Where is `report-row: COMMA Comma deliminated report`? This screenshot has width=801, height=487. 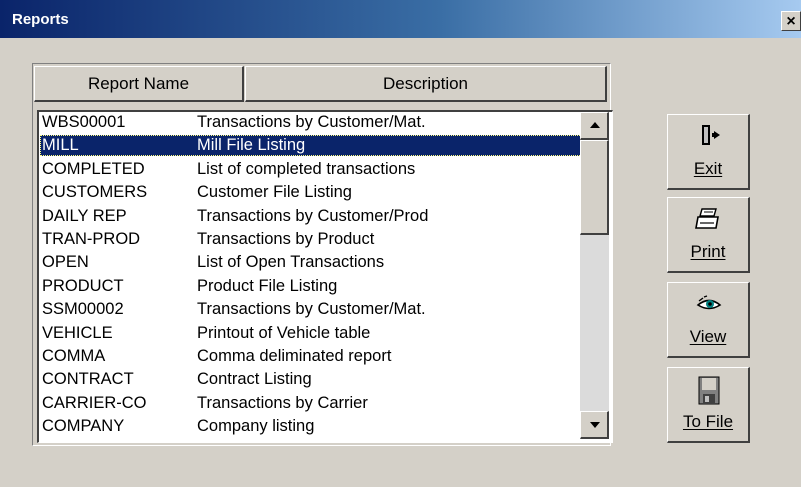 report-row: COMMA Comma deliminated report is located at coordinates (311, 356).